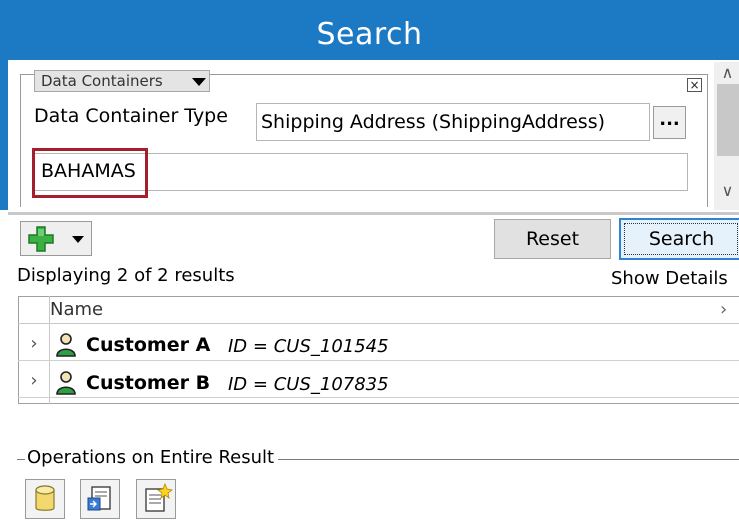  I want to click on database-icon, so click(45, 498).